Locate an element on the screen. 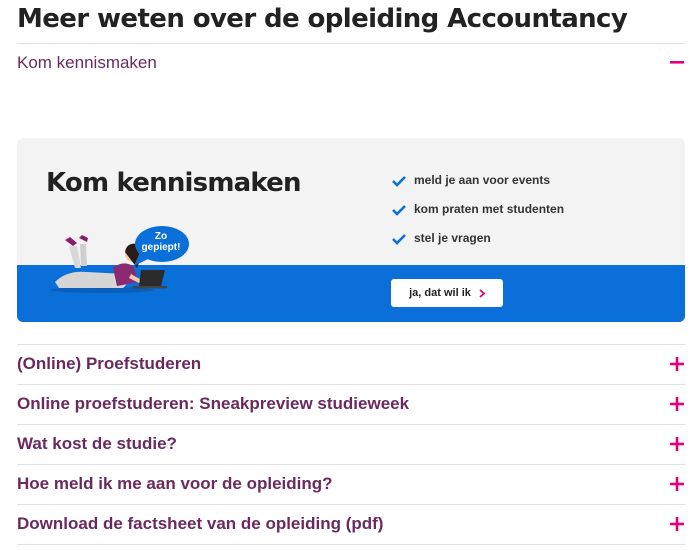  page-title: Meer weten over de opleiding Accountancy is located at coordinates (322, 19).